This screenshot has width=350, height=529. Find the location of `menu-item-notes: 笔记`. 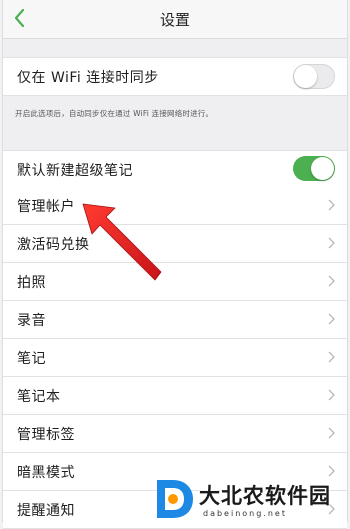

menu-item-notes: 笔记 is located at coordinates (175, 358).